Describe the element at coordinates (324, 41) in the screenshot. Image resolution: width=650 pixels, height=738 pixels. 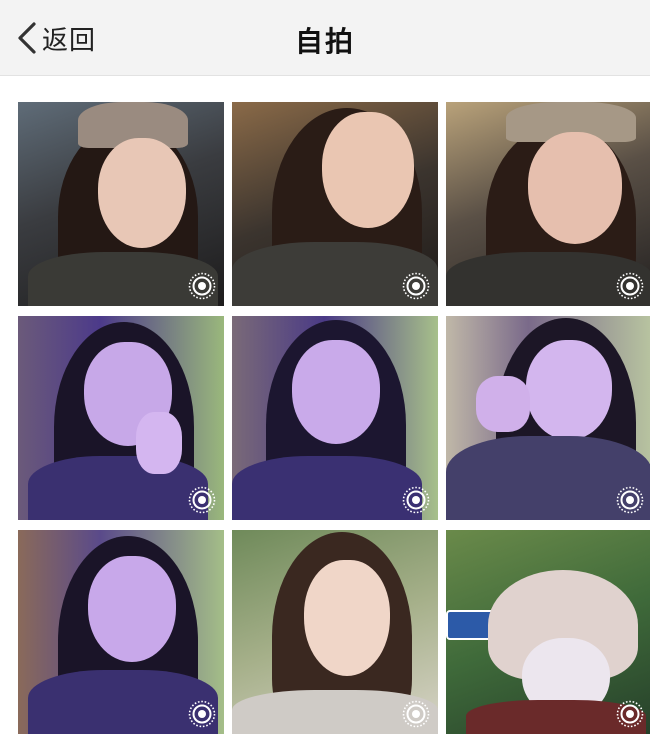
I see `page-title: 自拍` at that location.